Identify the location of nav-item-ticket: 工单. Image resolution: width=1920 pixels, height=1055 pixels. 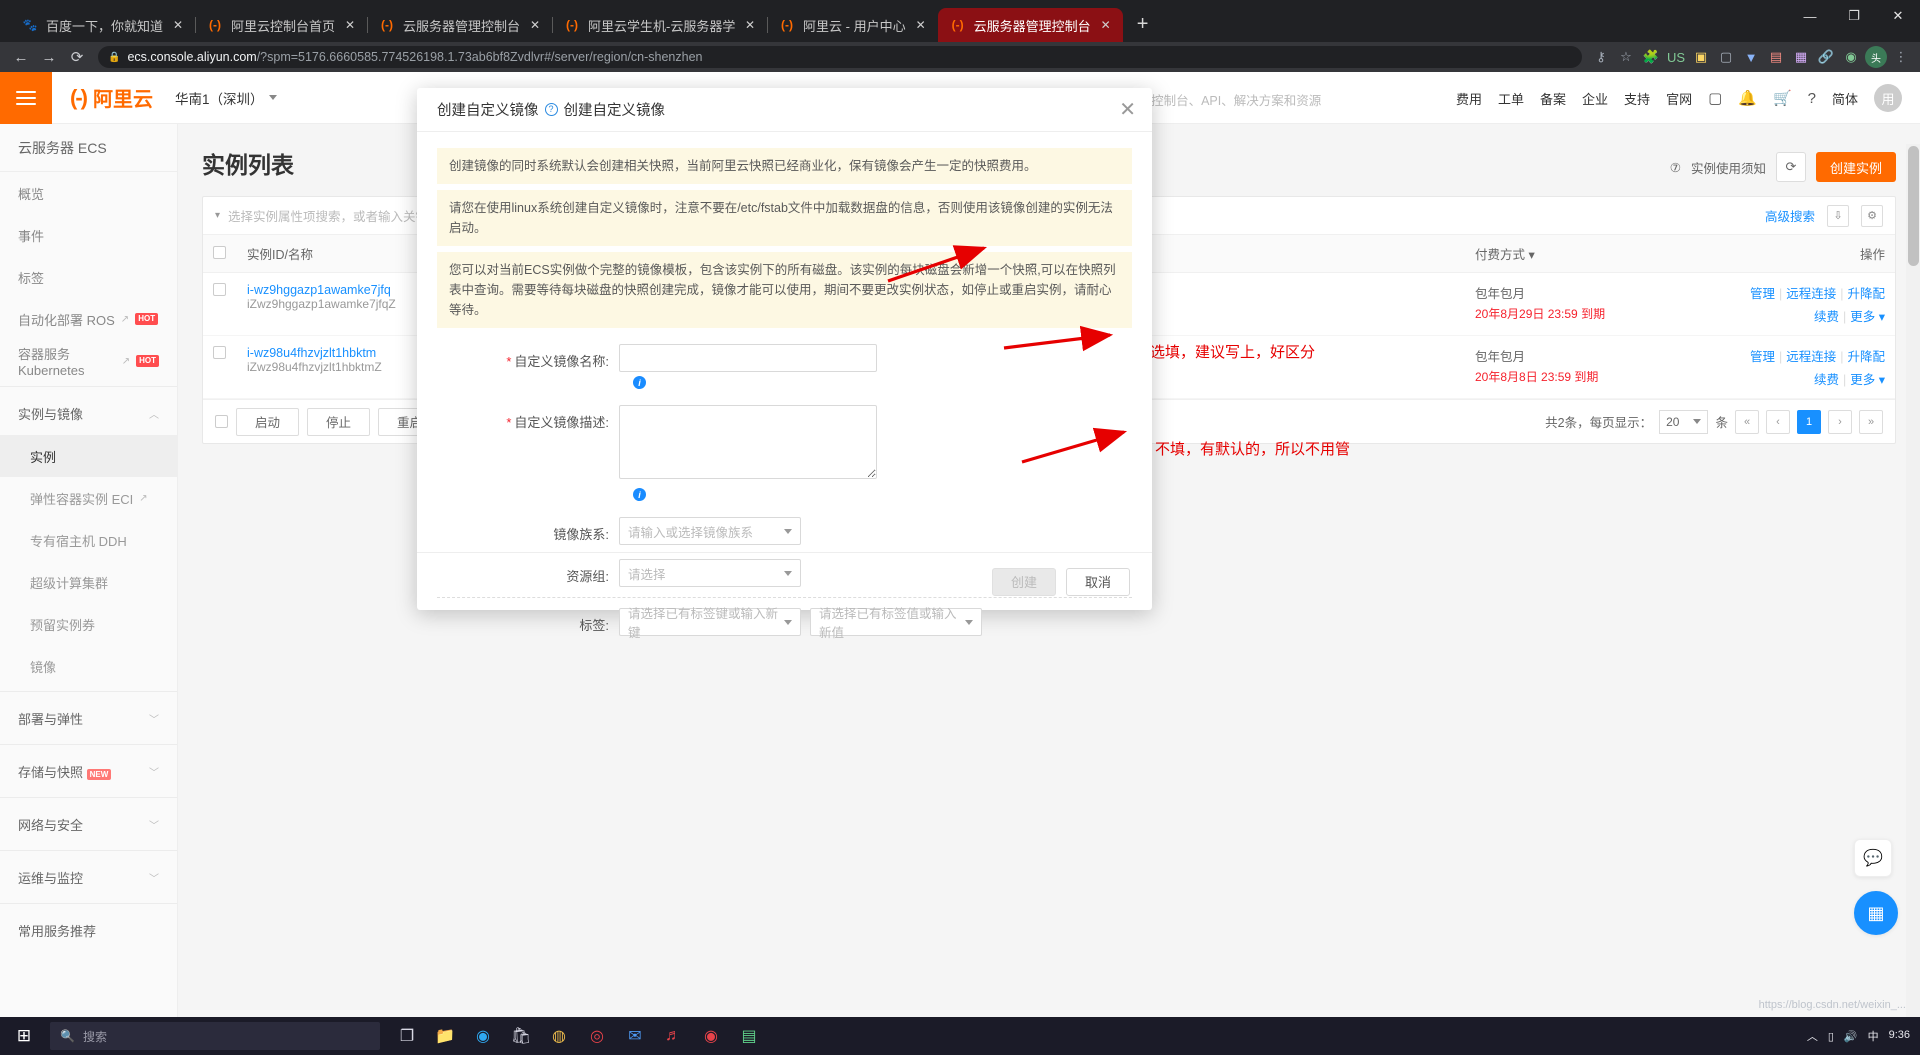
(1511, 98).